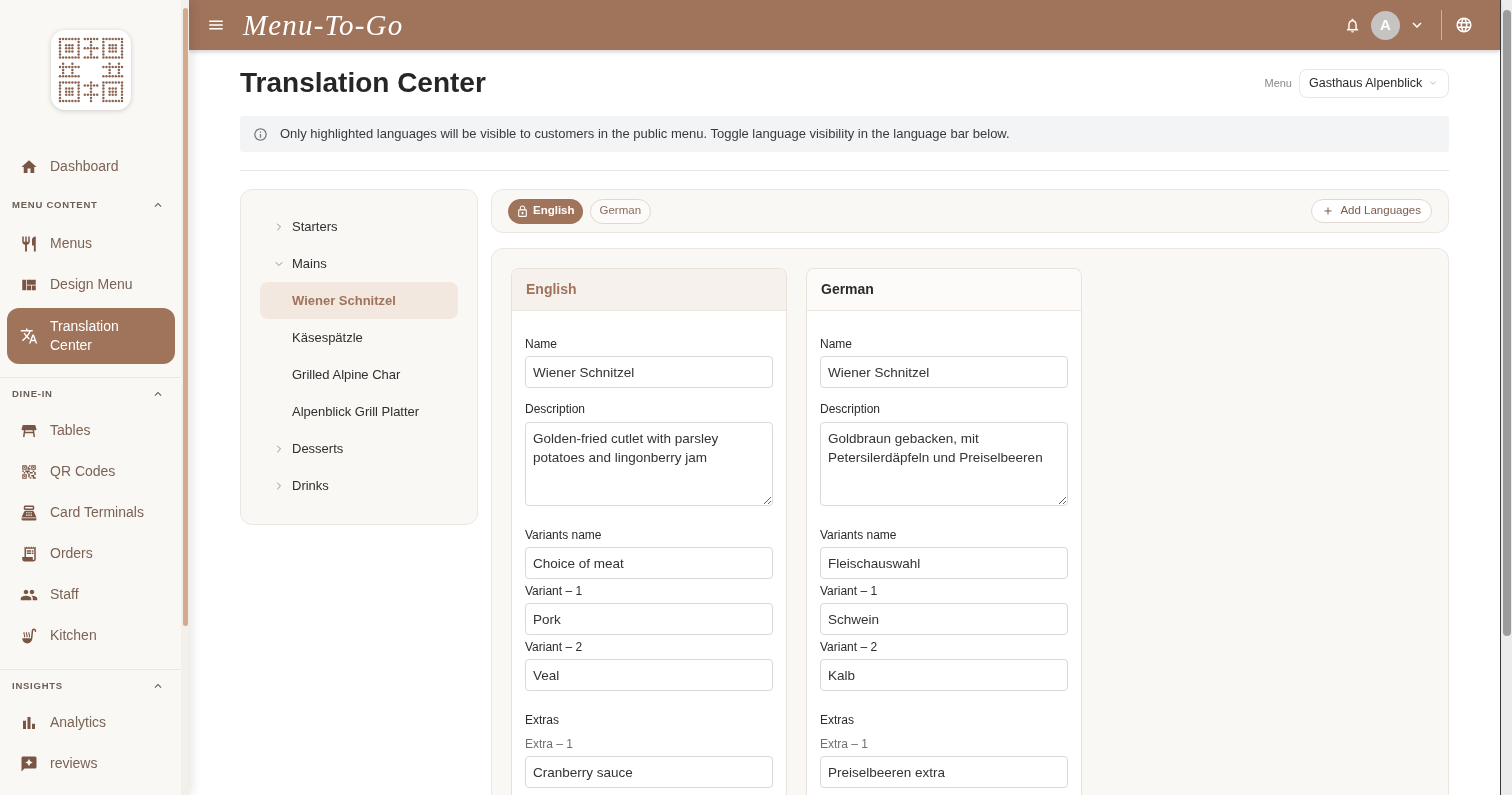 The width and height of the screenshot is (1512, 795). I want to click on sidebar-item: Translation Center, so click(91, 336).